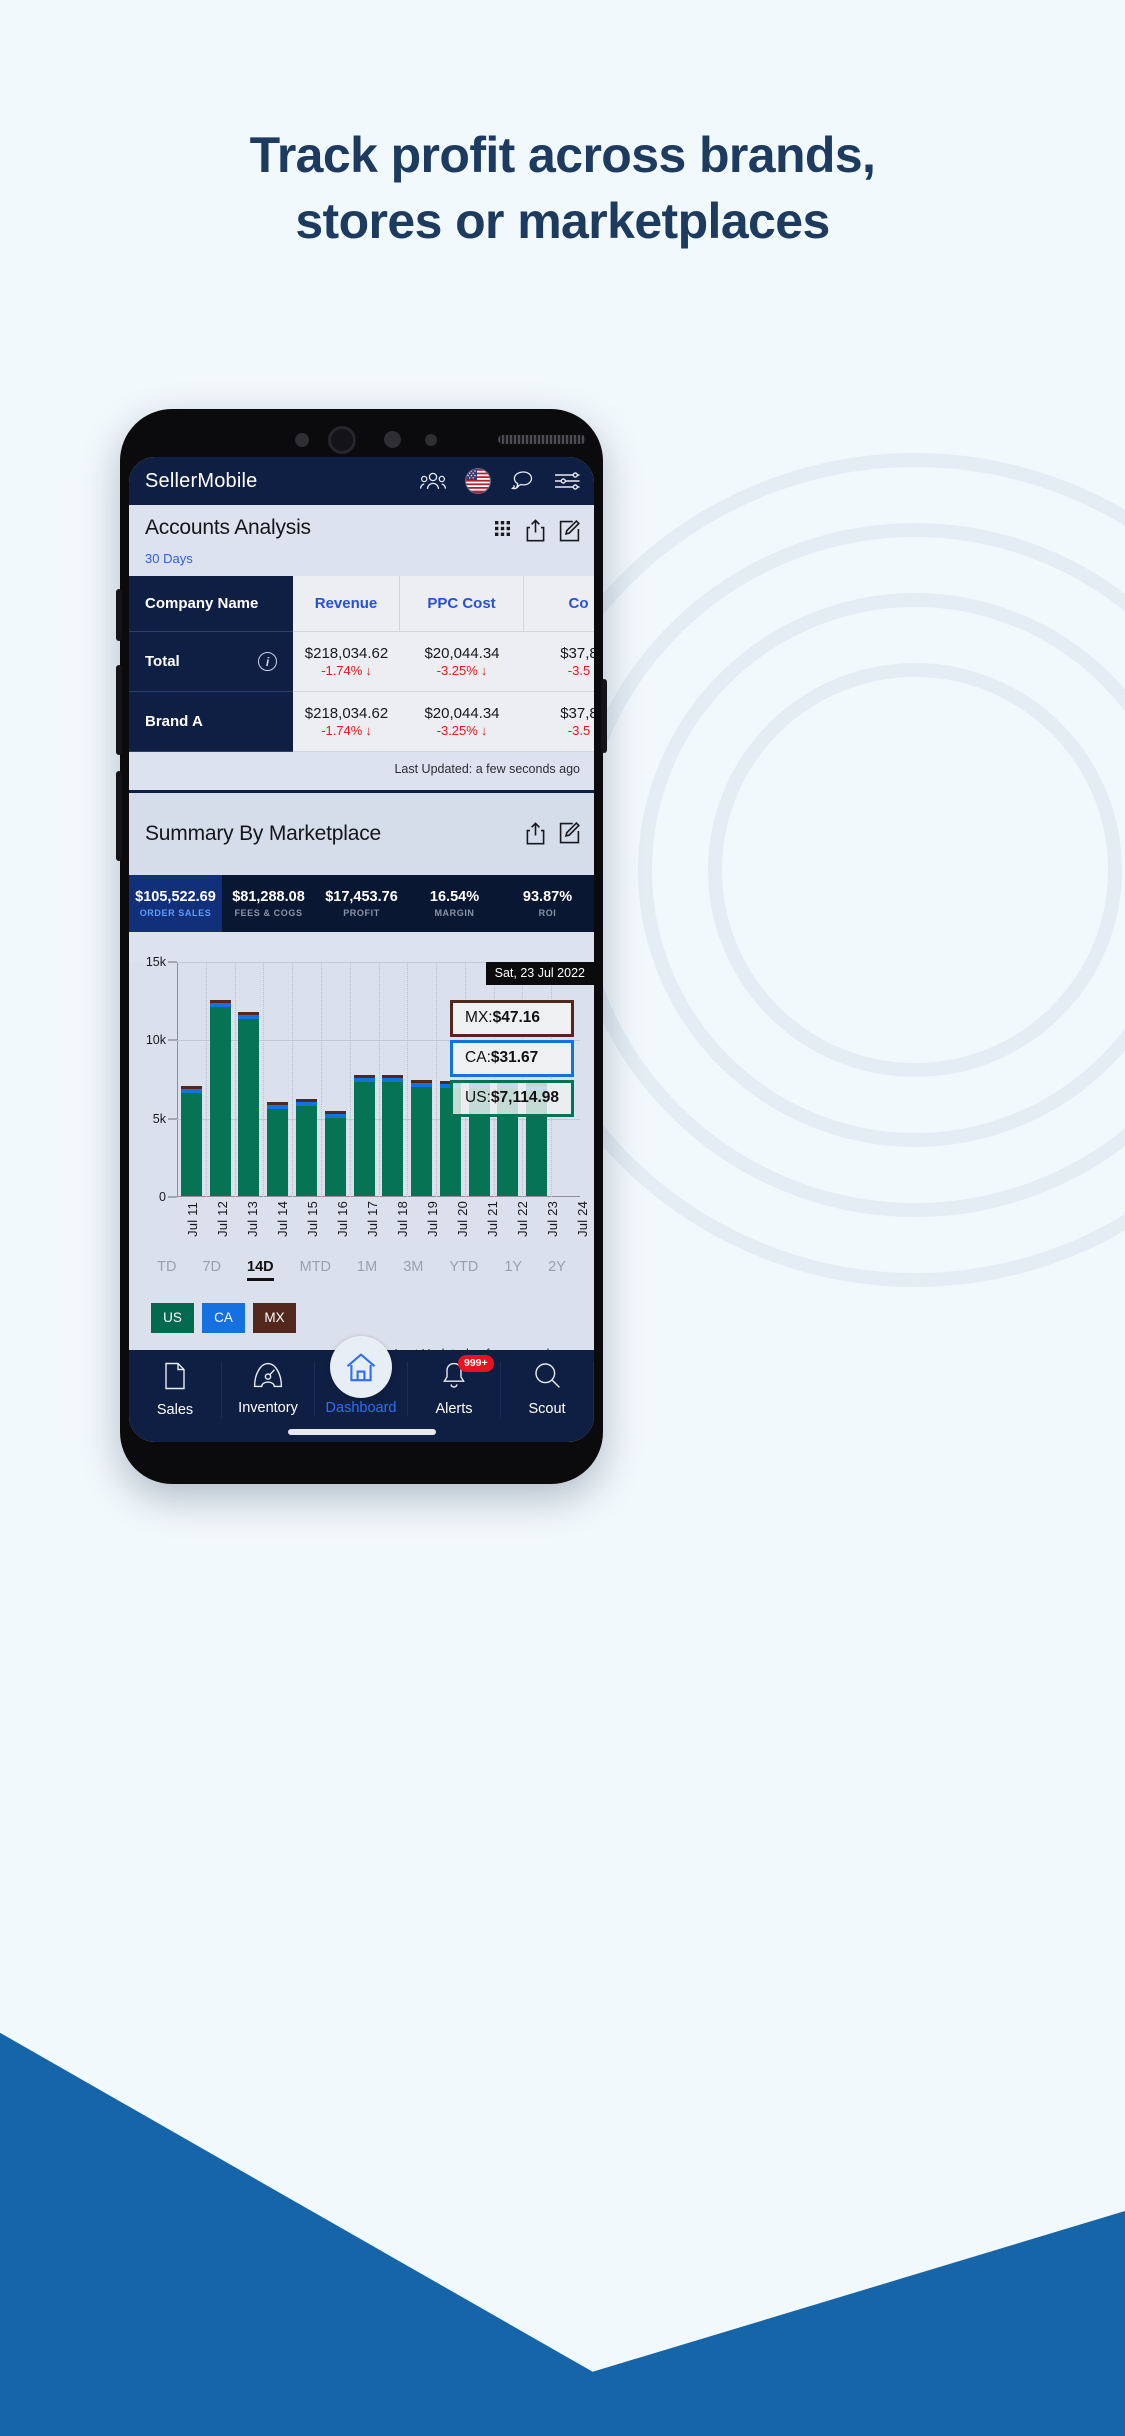 The height and width of the screenshot is (2436, 1125). Describe the element at coordinates (155, 1079) in the screenshot. I see `chart-y-axis: 0 5k 10k 15k` at that location.